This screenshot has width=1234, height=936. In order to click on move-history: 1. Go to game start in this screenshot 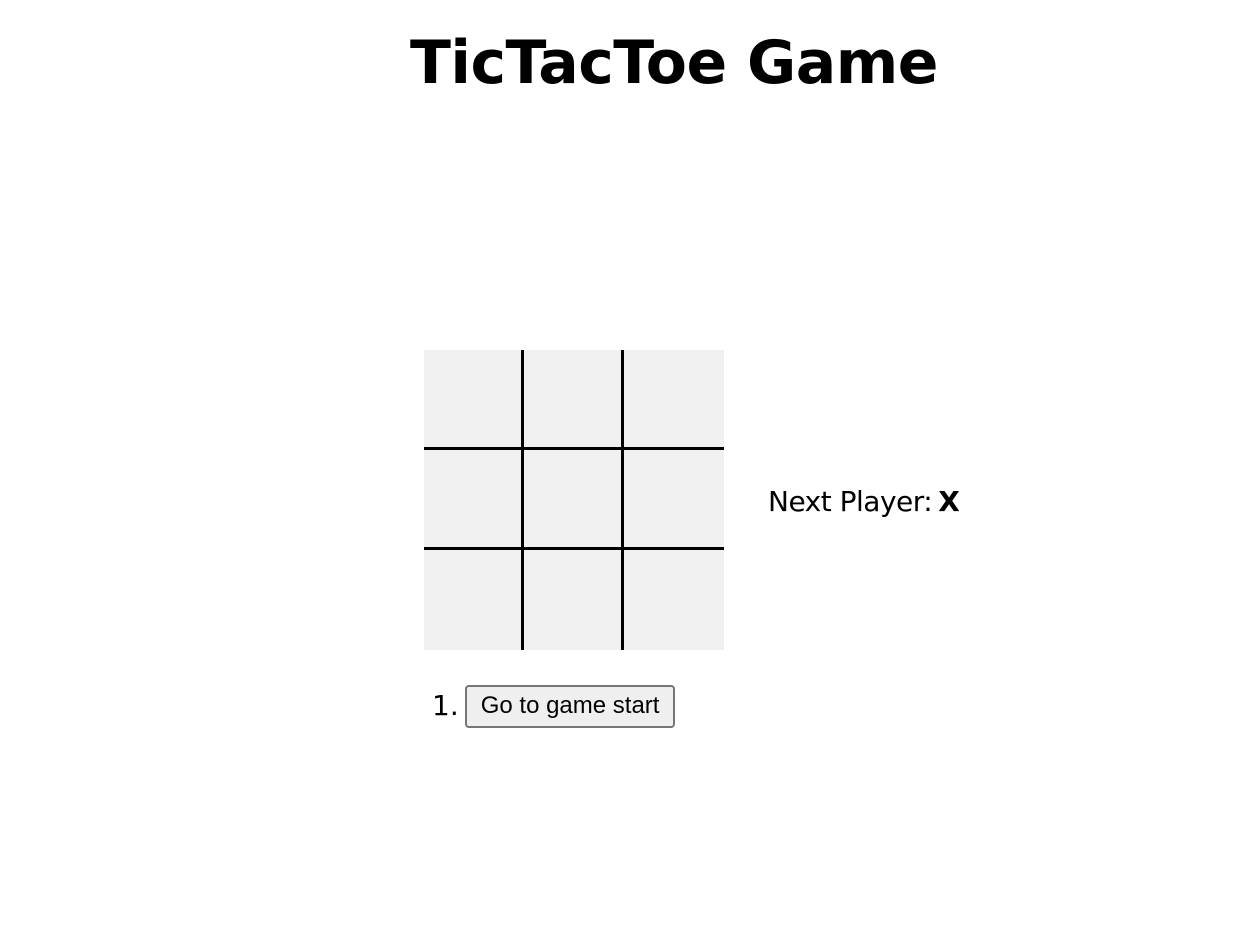, I will do `click(554, 706)`.